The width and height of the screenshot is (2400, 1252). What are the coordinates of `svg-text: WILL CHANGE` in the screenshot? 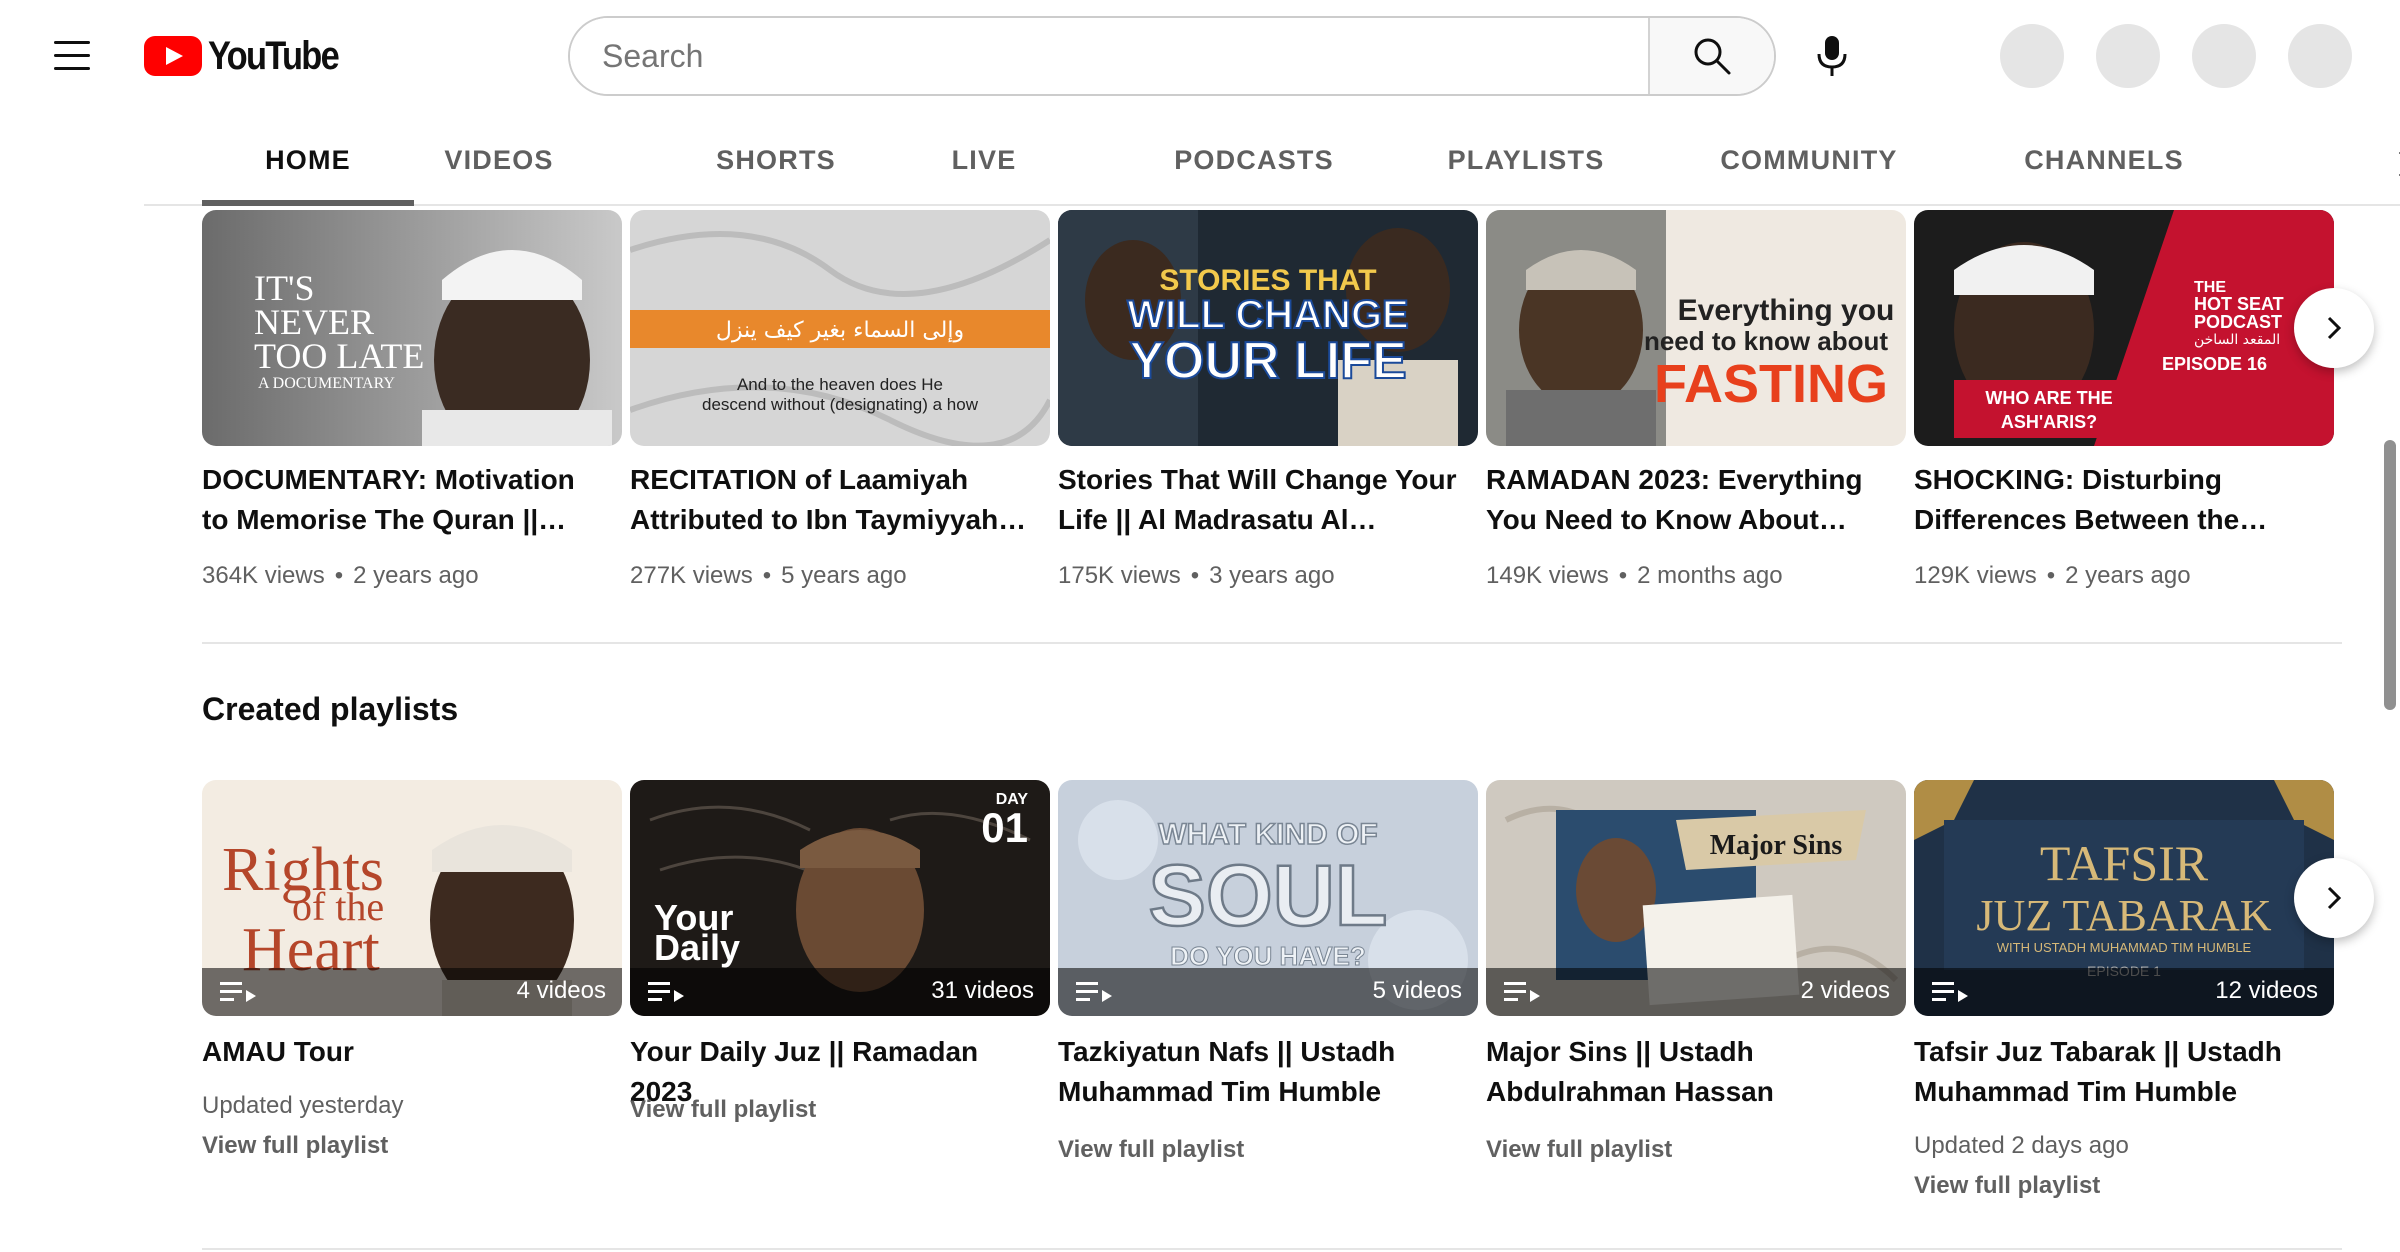 It's located at (1267, 315).